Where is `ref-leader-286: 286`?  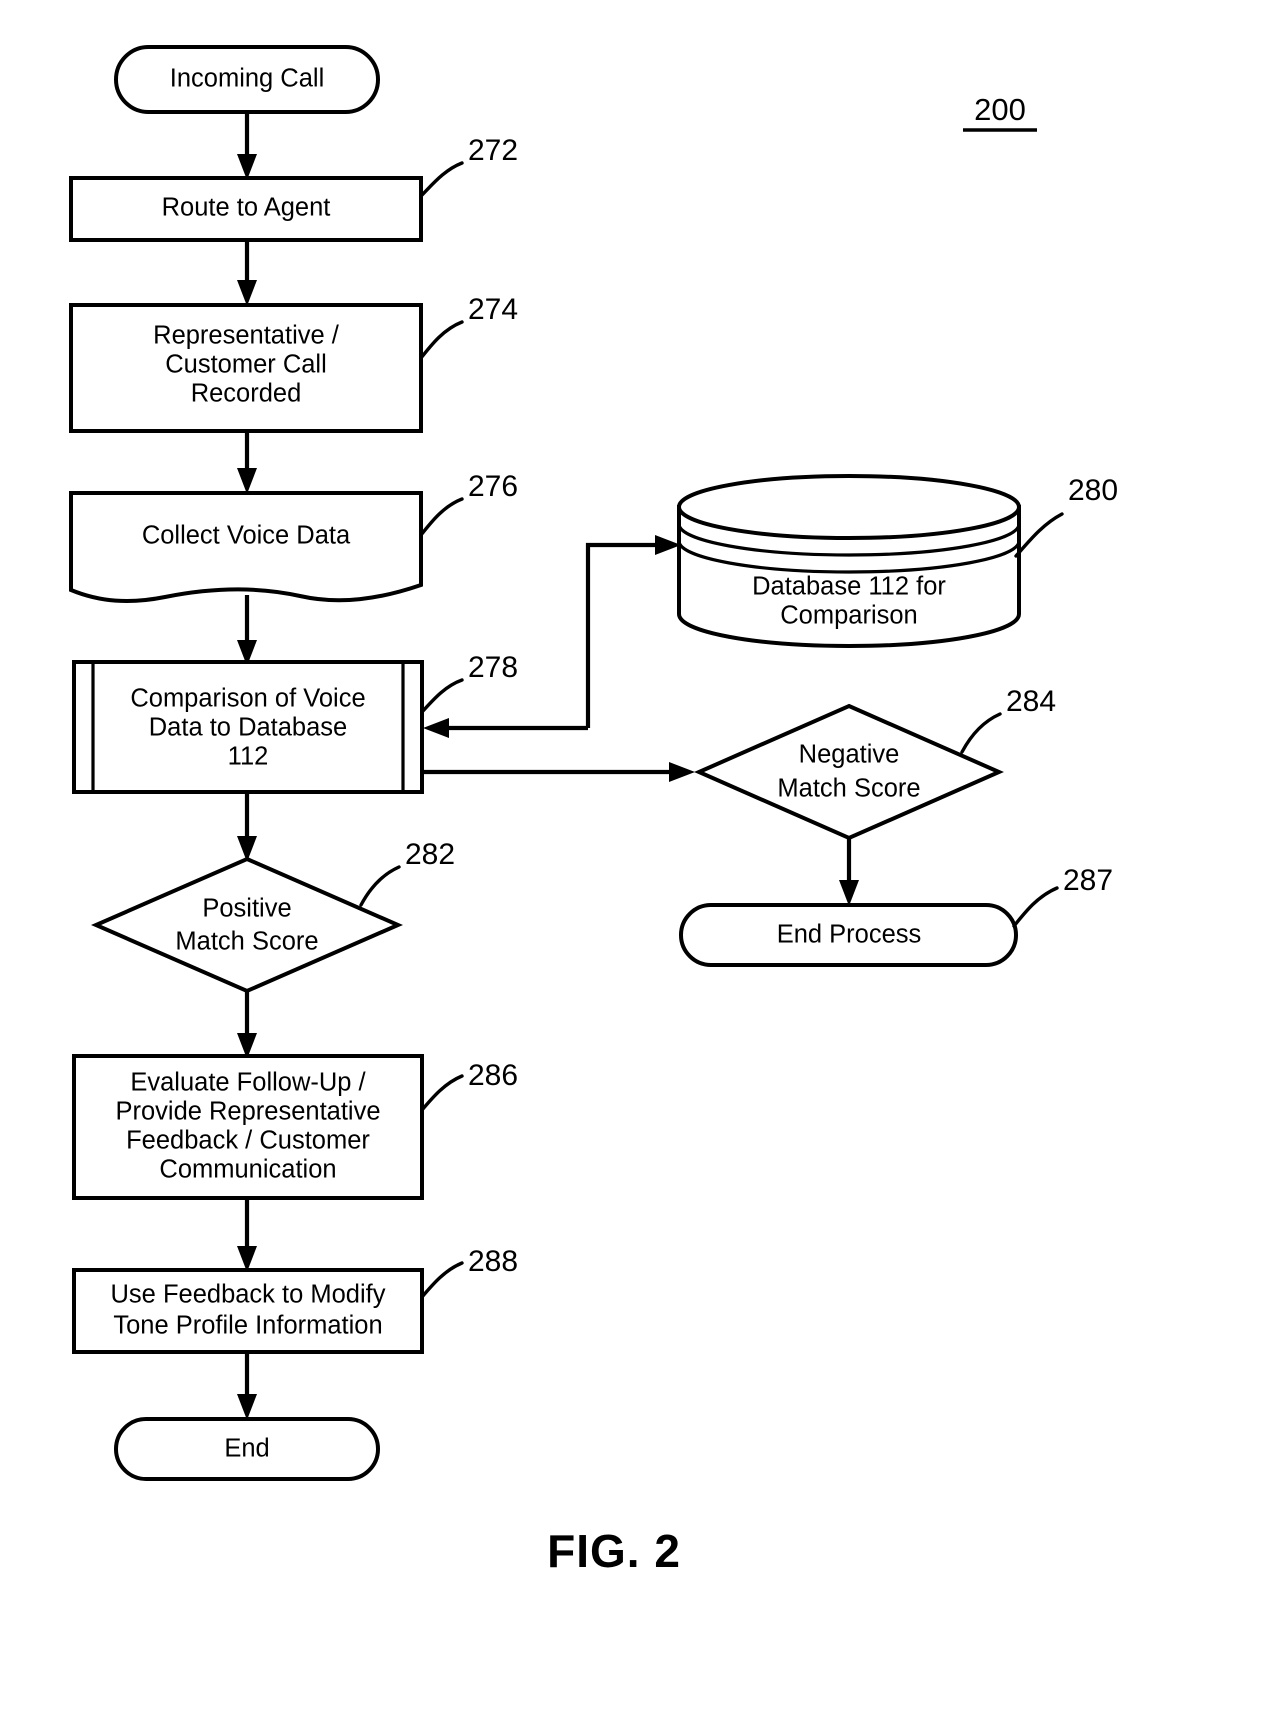
ref-leader-286: 286 is located at coordinates (469, 1085).